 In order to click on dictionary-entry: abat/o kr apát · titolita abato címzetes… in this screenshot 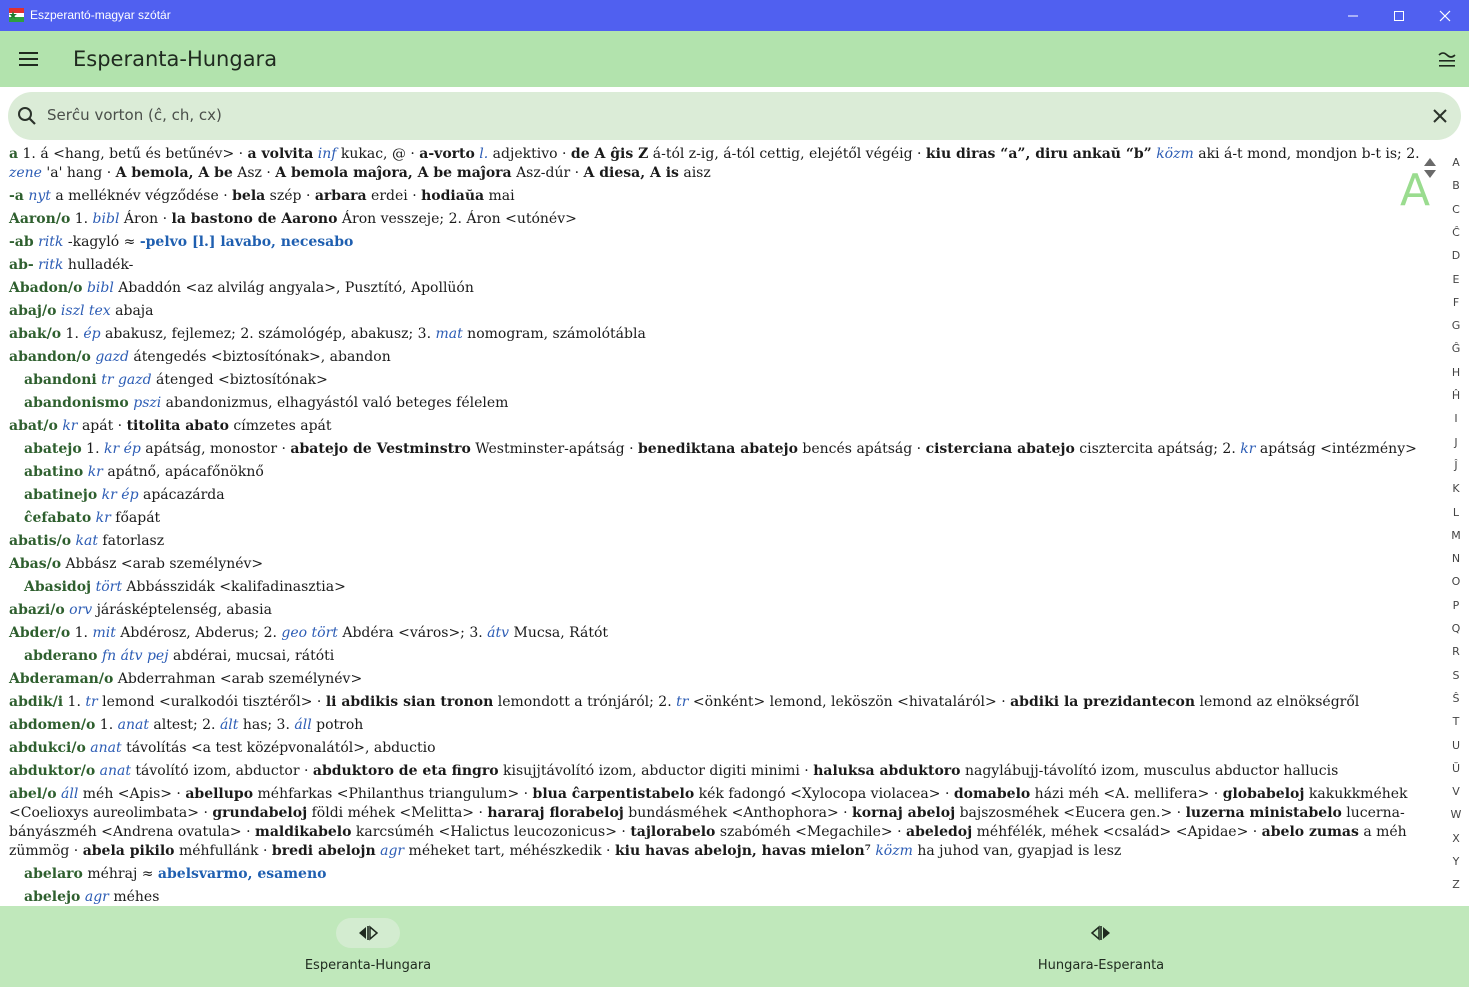, I will do `click(719, 426)`.